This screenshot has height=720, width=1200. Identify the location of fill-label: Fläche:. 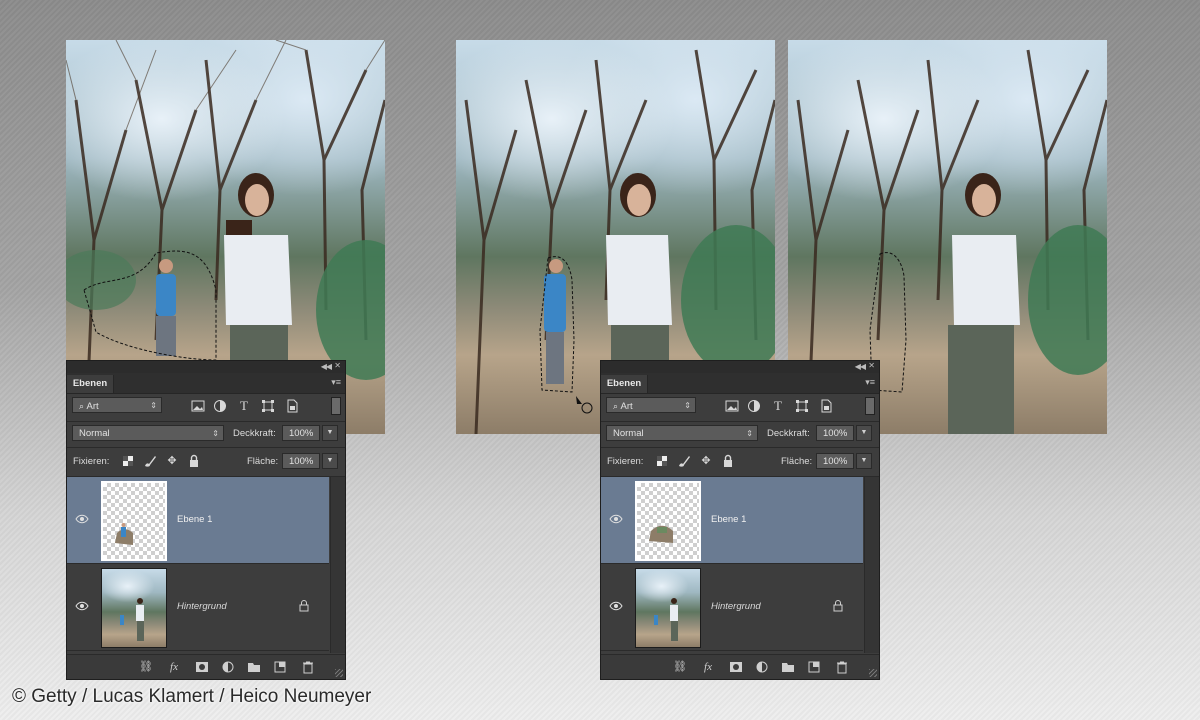
(263, 461).